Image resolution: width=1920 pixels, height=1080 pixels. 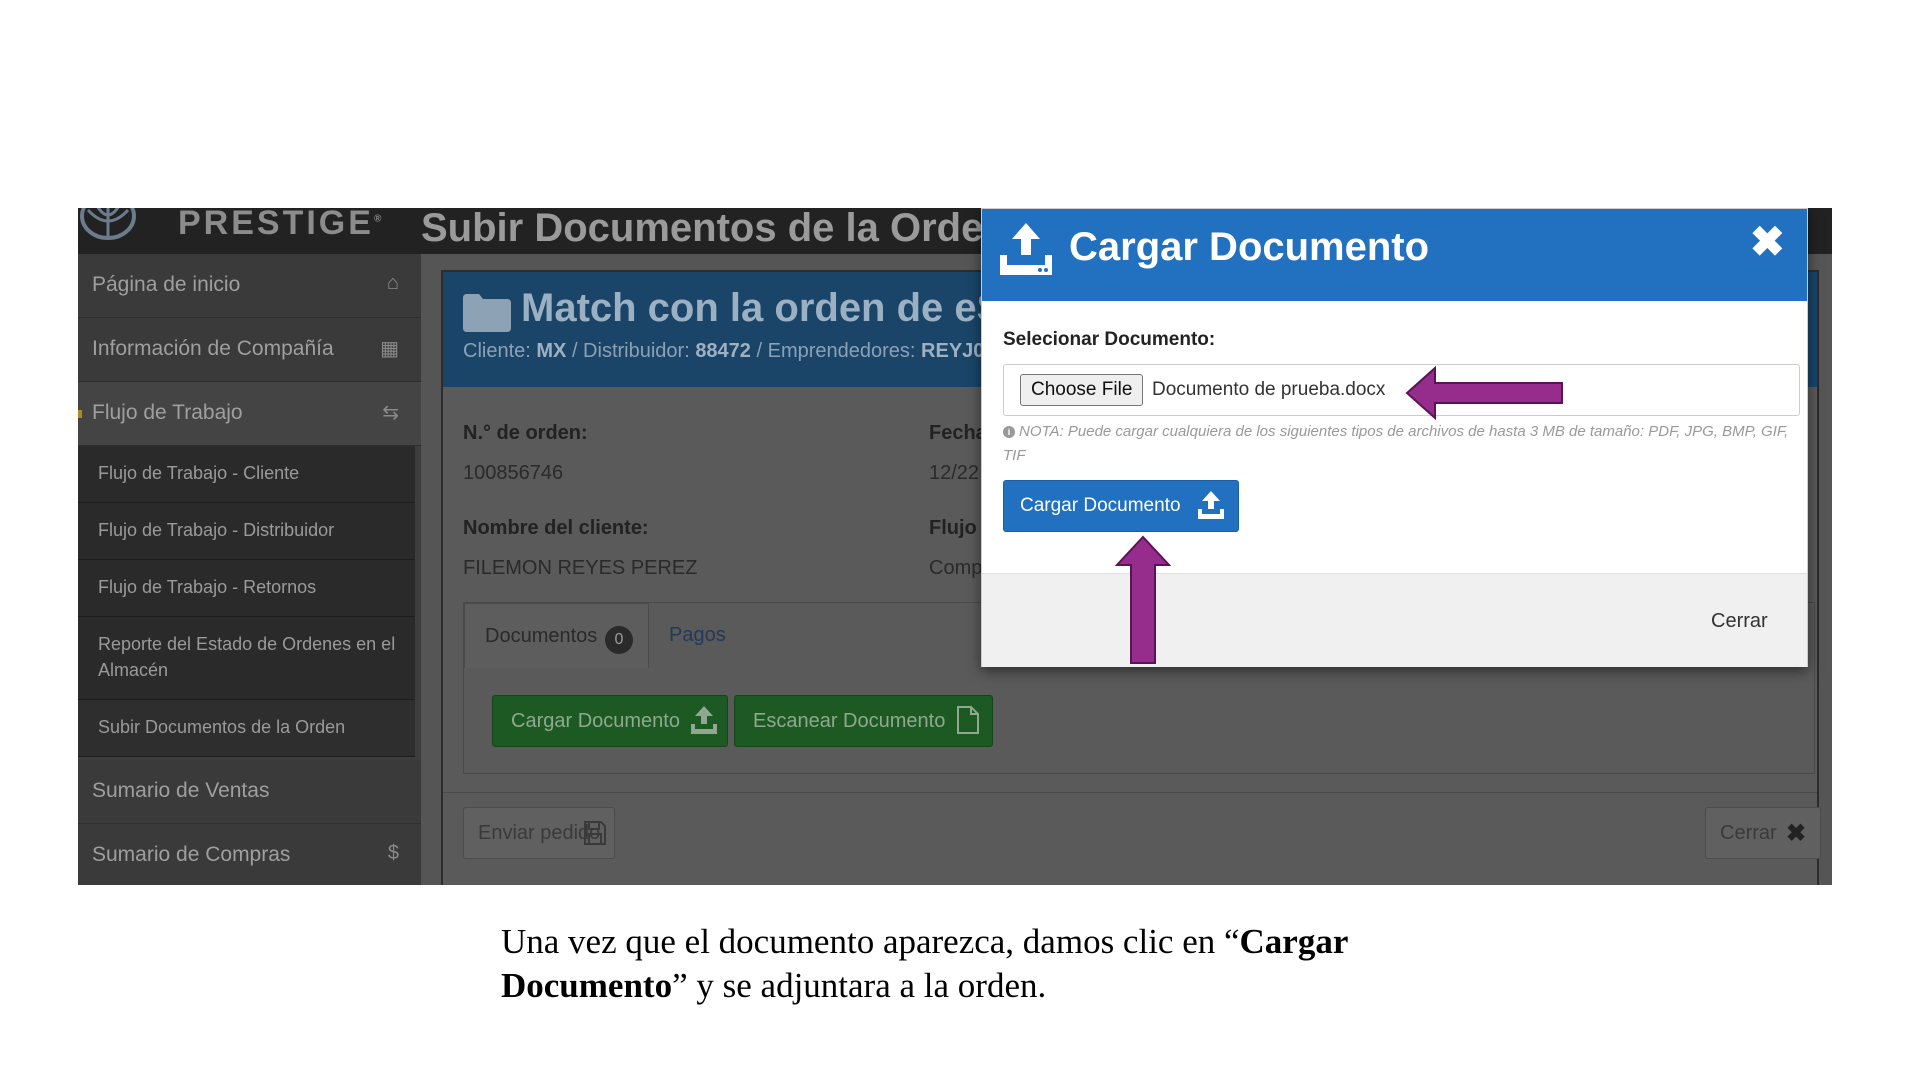 What do you see at coordinates (487, 313) in the screenshot?
I see `folder-icon` at bounding box center [487, 313].